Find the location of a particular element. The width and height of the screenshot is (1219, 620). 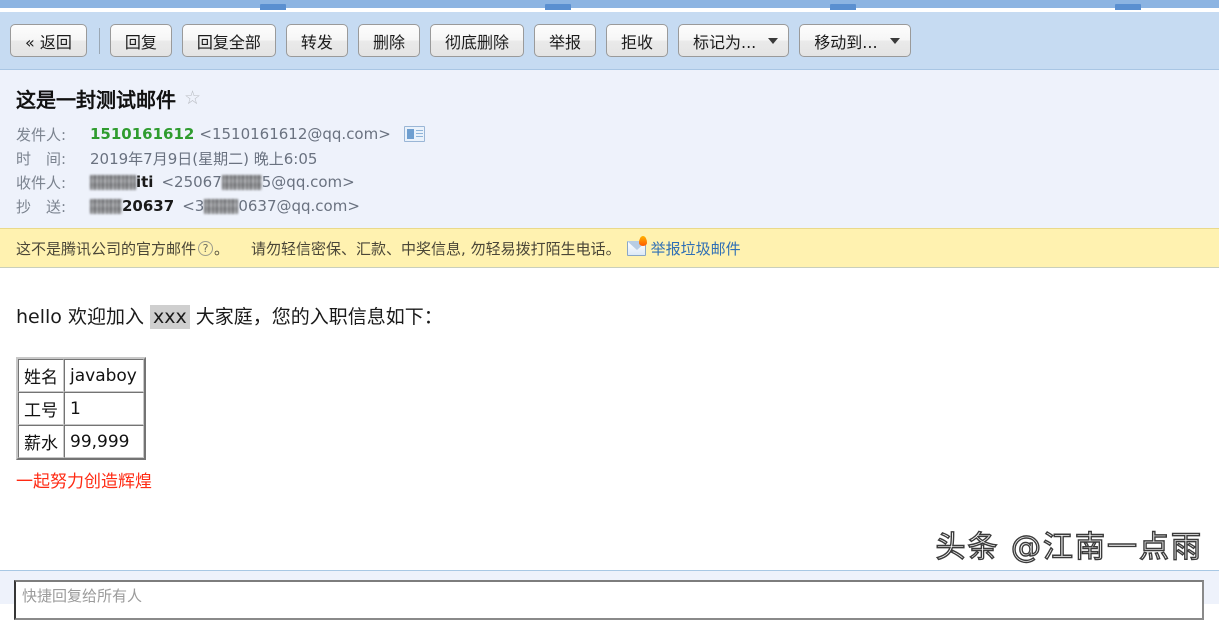

table-row: 薪水 99,999 is located at coordinates (81, 441).